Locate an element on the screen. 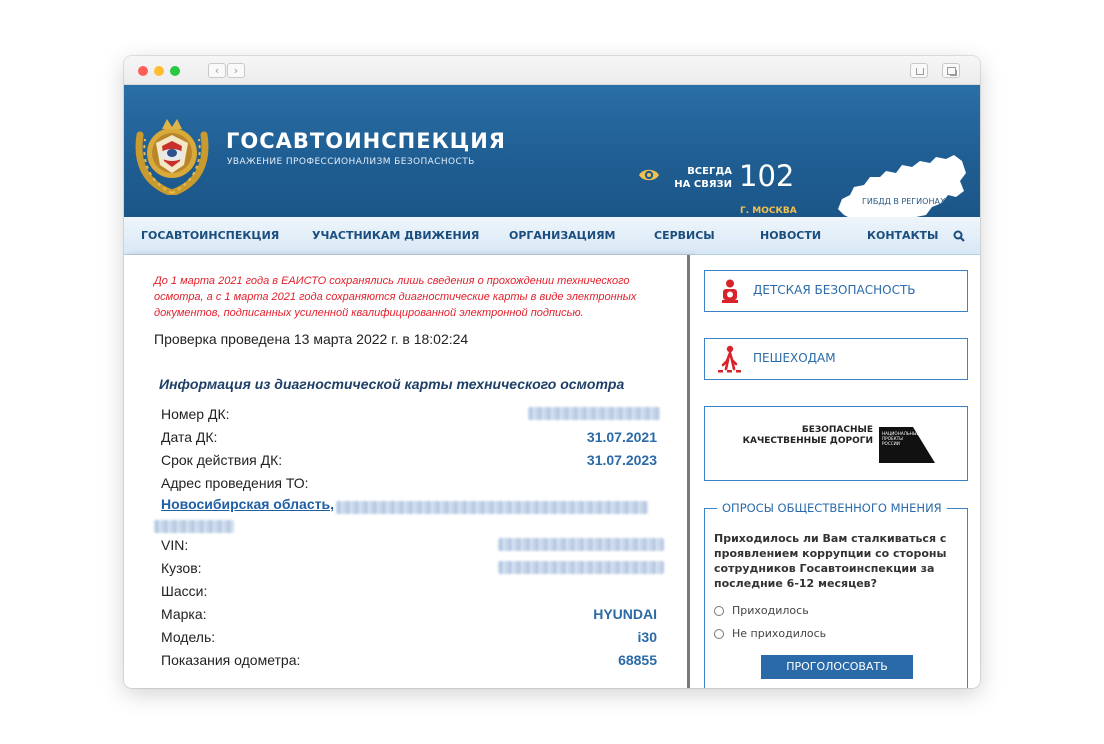  nav-item-organizations: ОРГАНИЗАЦИЯМ is located at coordinates (562, 235).